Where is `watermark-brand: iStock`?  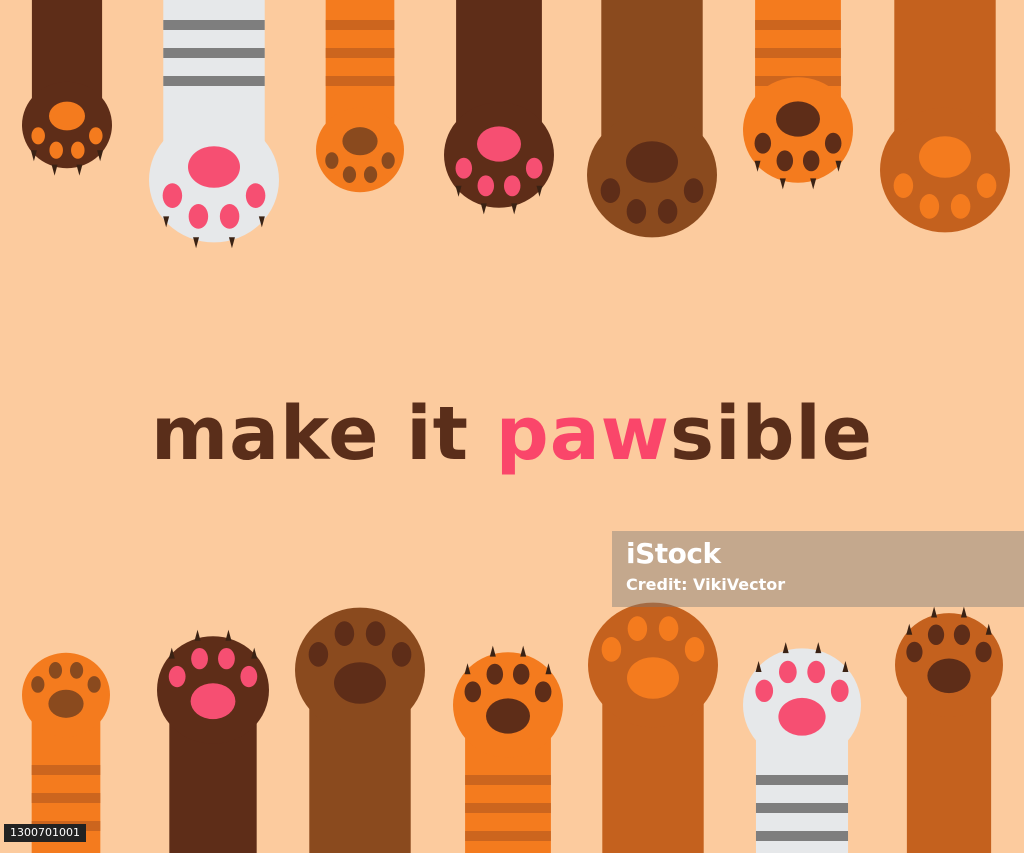 watermark-brand: iStock is located at coordinates (673, 553).